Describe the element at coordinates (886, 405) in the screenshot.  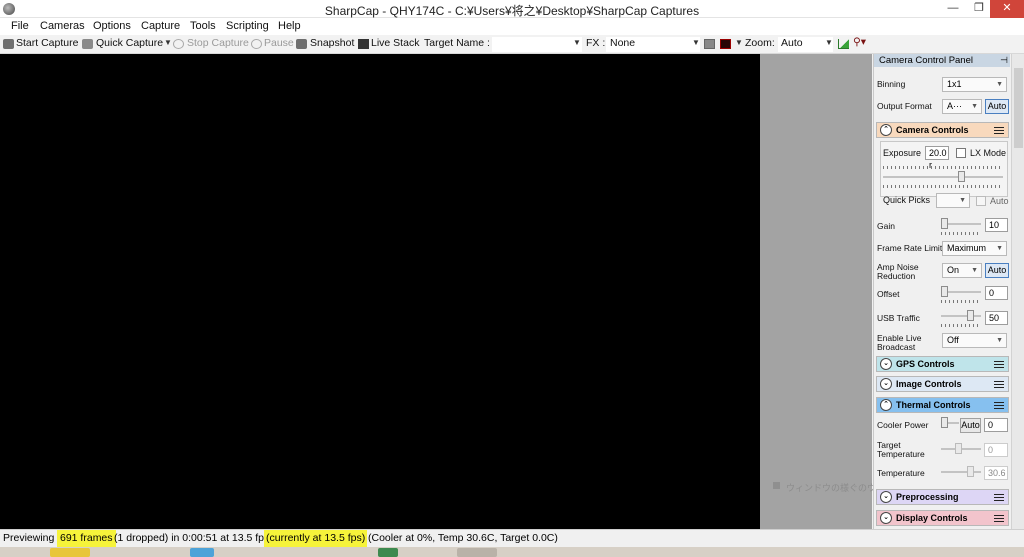
I see `collapse-icon: ⌃` at that location.